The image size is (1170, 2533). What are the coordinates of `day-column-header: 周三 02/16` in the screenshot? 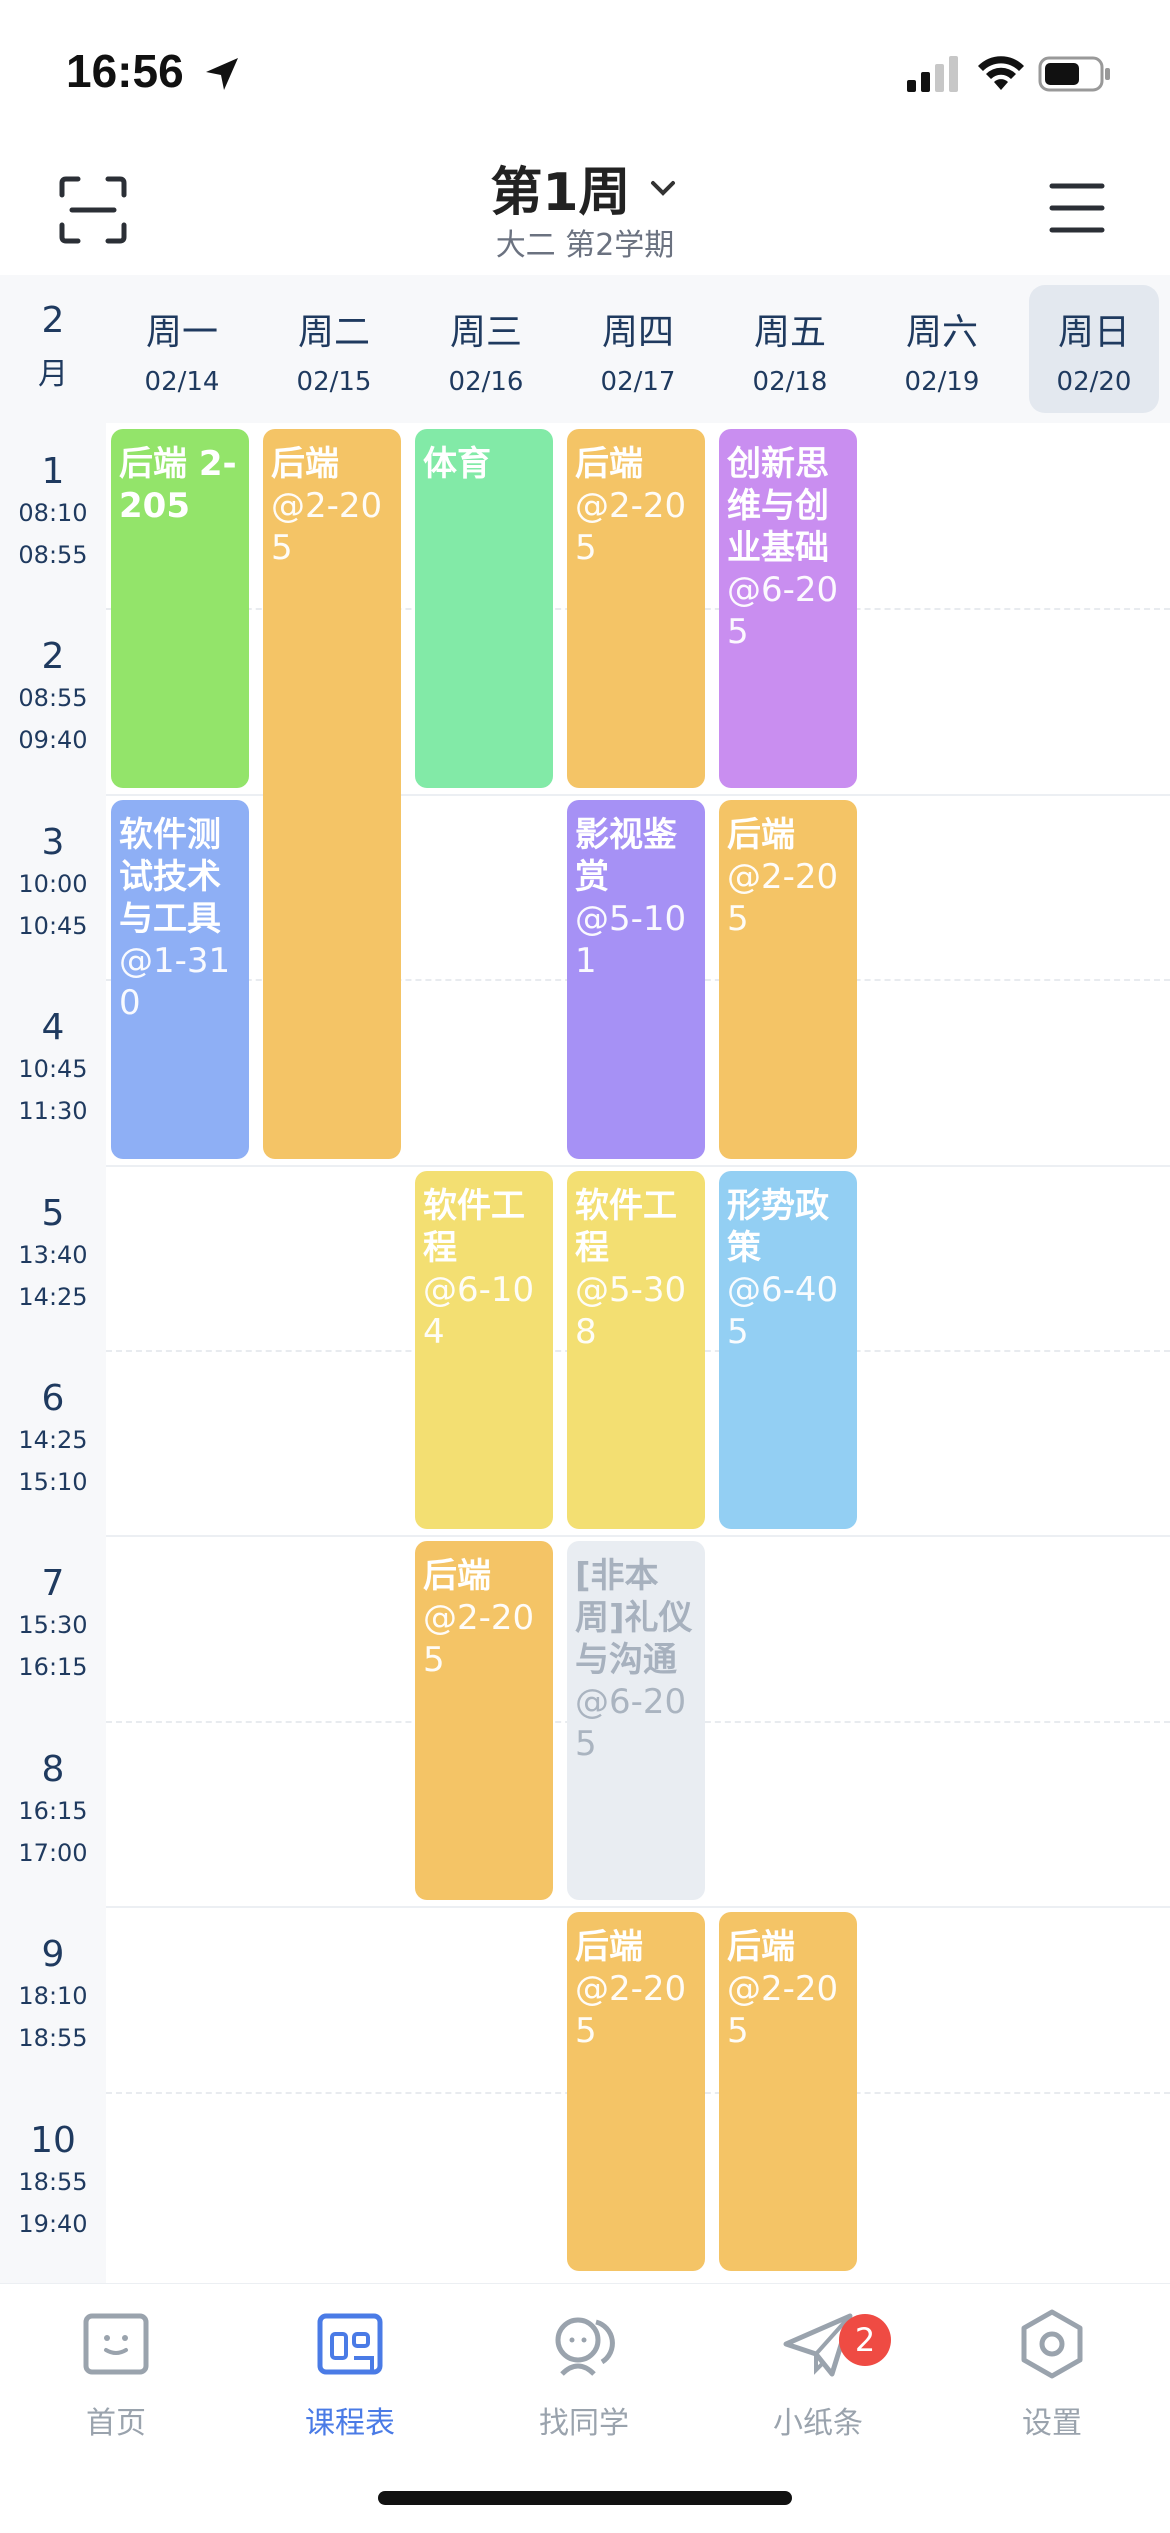 It's located at (486, 349).